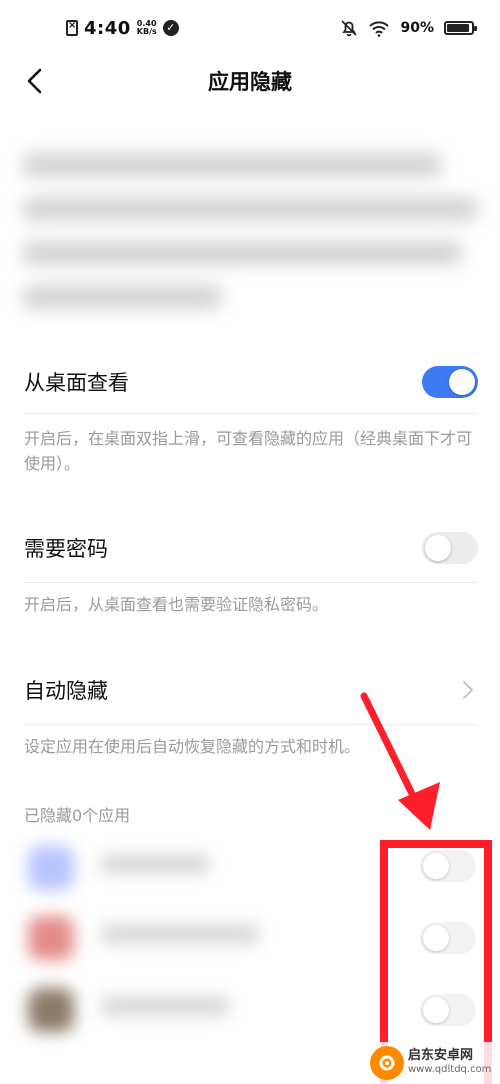 The height and width of the screenshot is (1084, 500). What do you see at coordinates (251, 548) in the screenshot?
I see `setting-require-password: 需要密码` at bounding box center [251, 548].